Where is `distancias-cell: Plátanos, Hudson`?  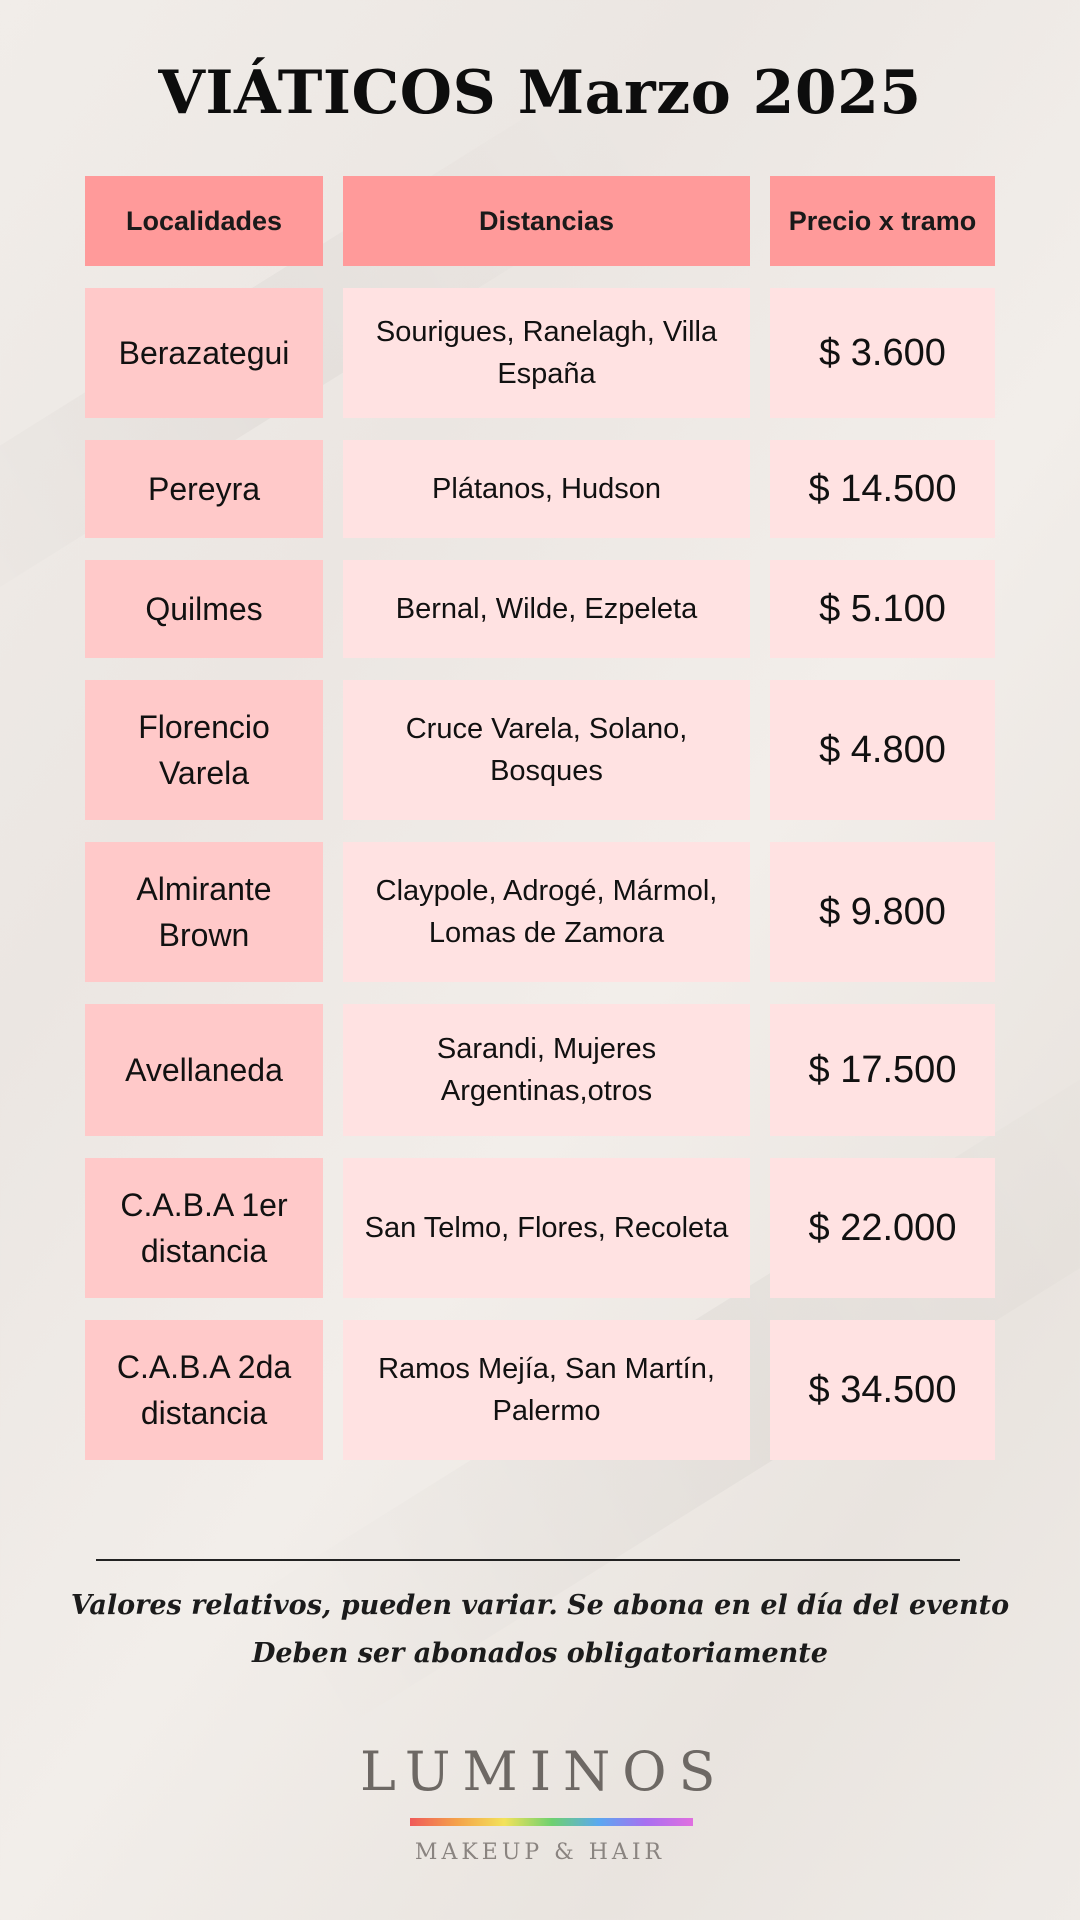 distancias-cell: Plátanos, Hudson is located at coordinates (546, 489).